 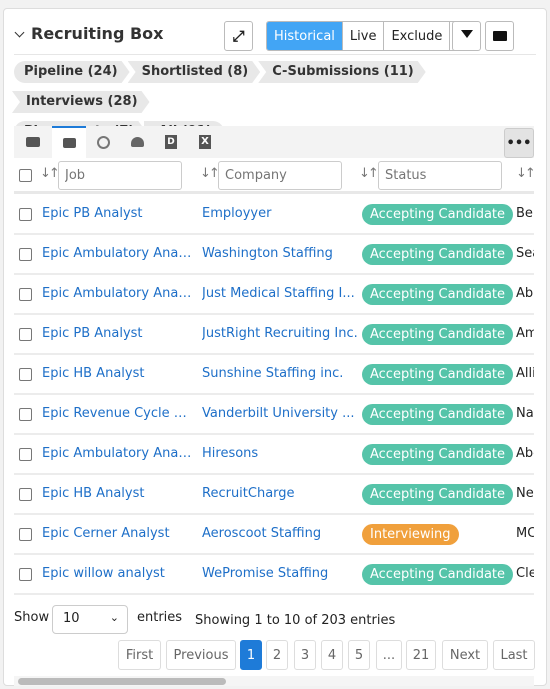 I want to click on page-size-value: 10, so click(x=71, y=618).